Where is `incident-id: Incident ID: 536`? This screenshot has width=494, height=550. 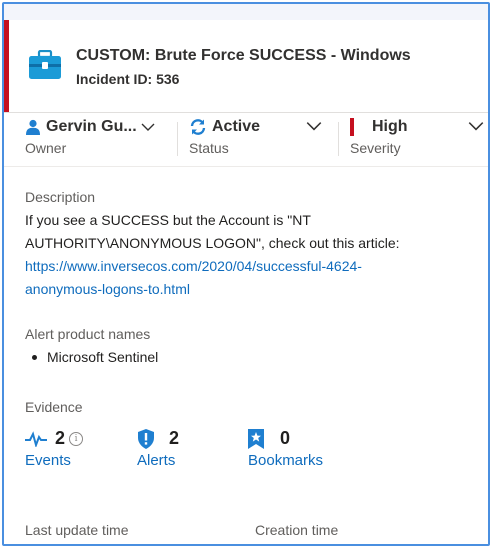
incident-id: Incident ID: 536 is located at coordinates (128, 79).